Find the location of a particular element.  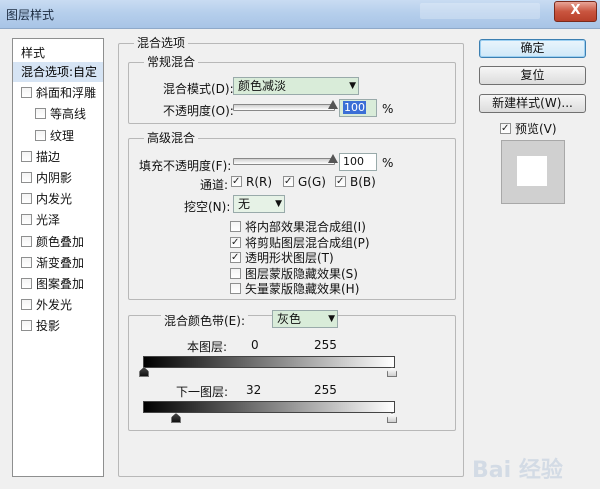

styles-list-item-label: 内阴影 is located at coordinates (54, 178).